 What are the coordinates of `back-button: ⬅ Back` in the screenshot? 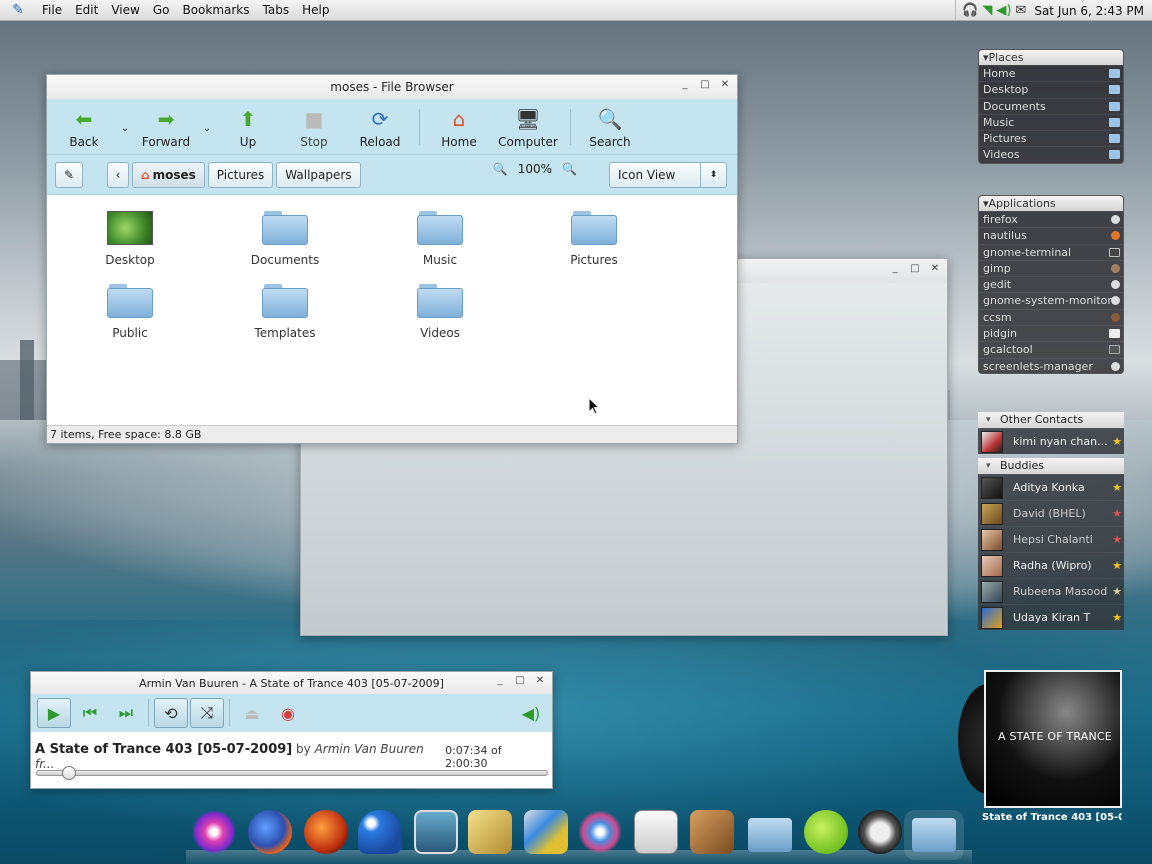 It's located at (84, 127).